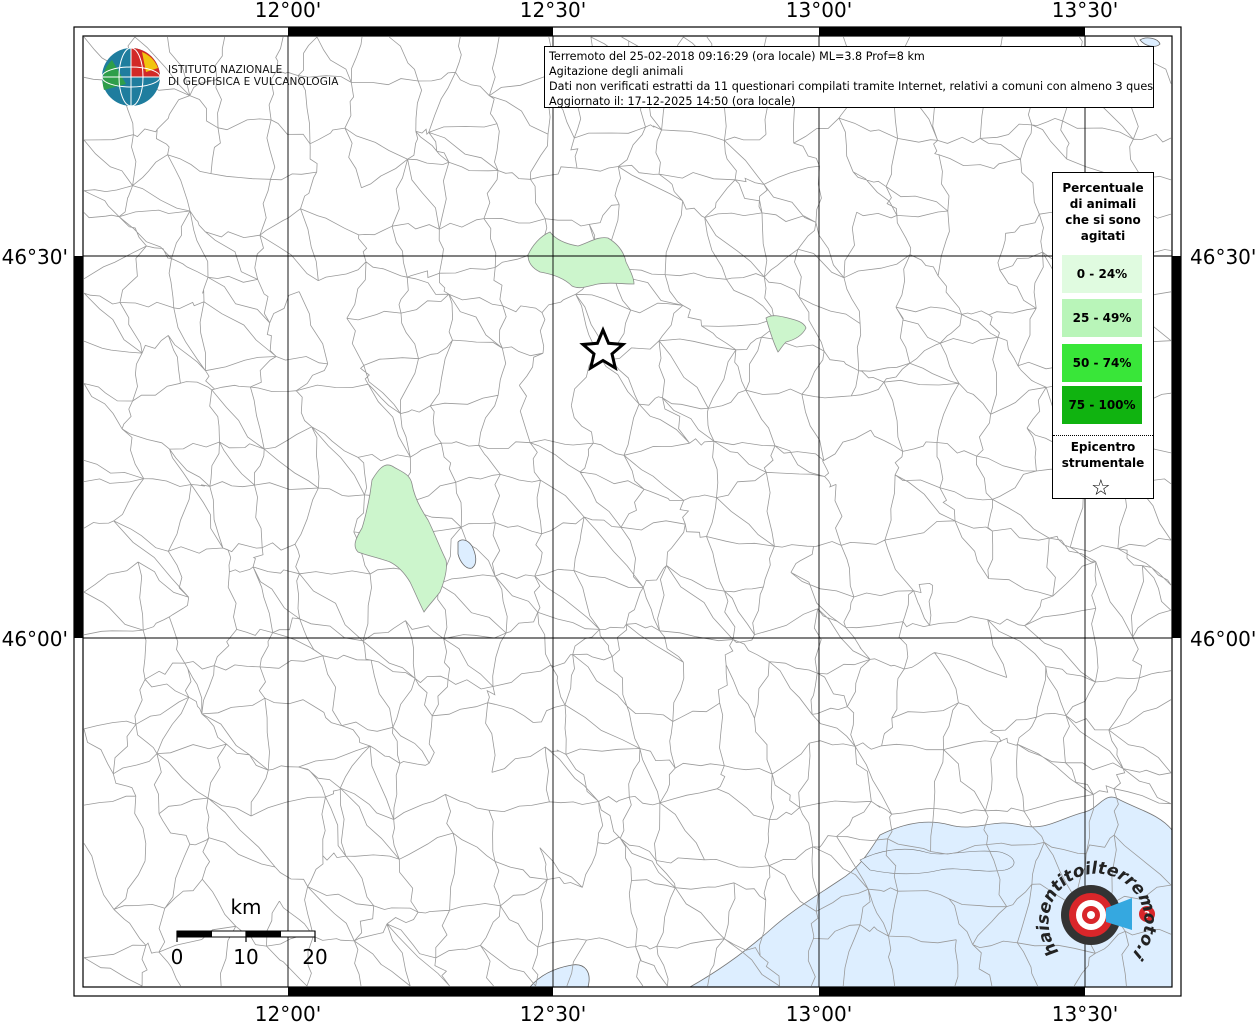 The height and width of the screenshot is (1024, 1255). Describe the element at coordinates (35, 448) in the screenshot. I see `tick-labels-left: 46°30' 46°00'` at that location.